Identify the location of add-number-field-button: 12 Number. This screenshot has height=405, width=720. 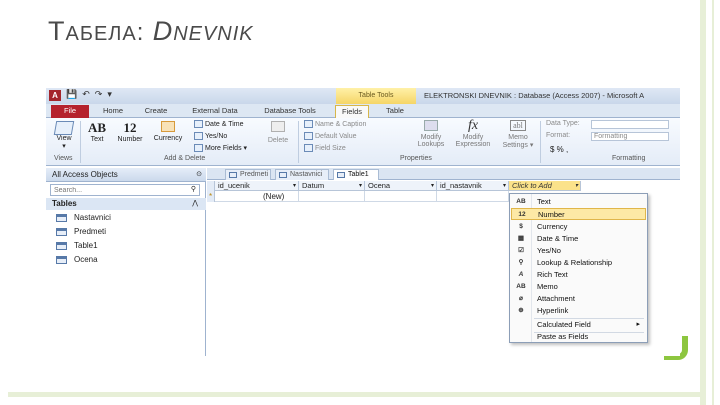
(130, 131).